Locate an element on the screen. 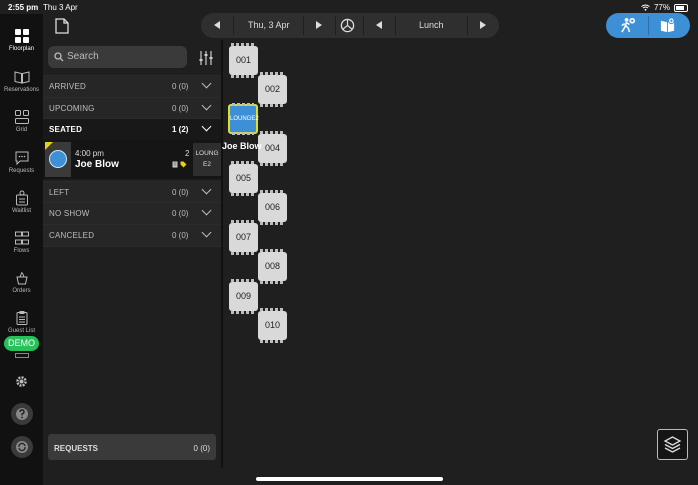  sync-button is located at coordinates (22, 447).